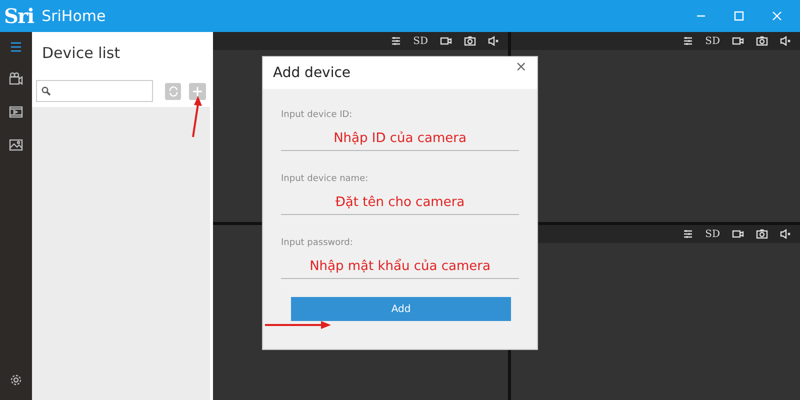 Image resolution: width=800 pixels, height=400 pixels. What do you see at coordinates (400, 266) in the screenshot?
I see `input-field: Nhập mật khẩu của camera` at bounding box center [400, 266].